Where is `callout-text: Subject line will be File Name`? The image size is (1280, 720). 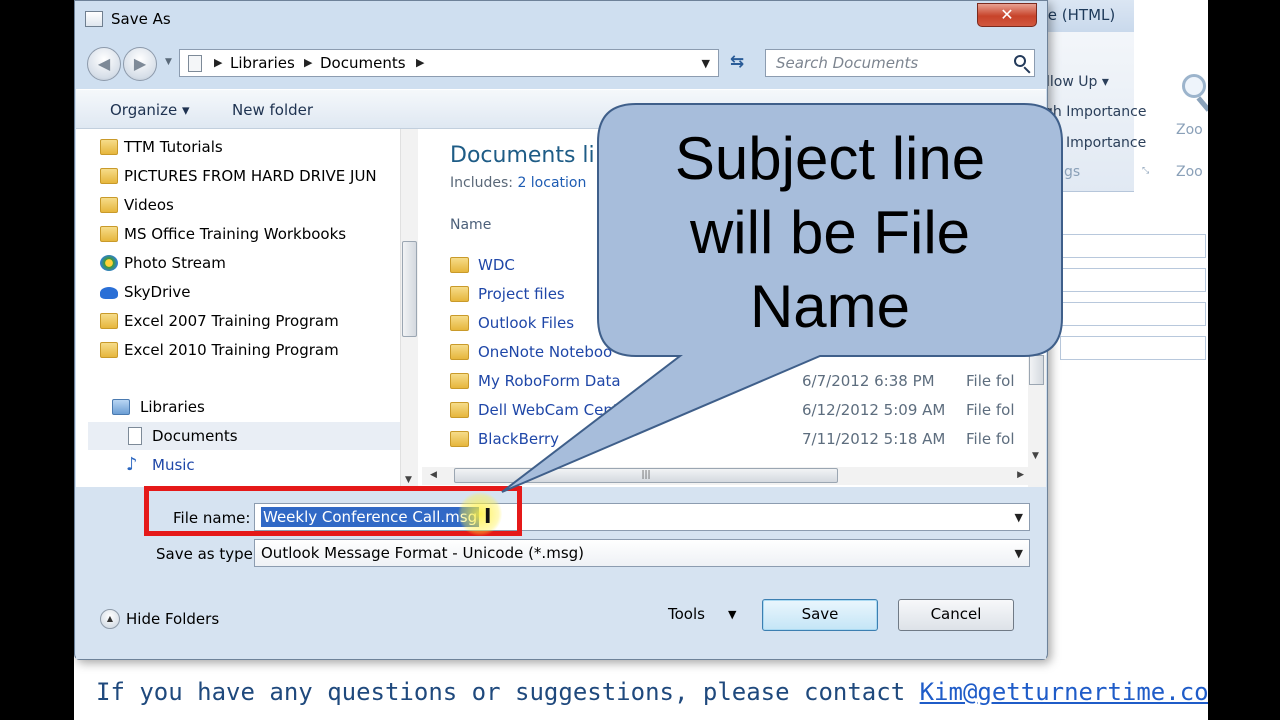
callout-text: Subject line will be File Name is located at coordinates (830, 233).